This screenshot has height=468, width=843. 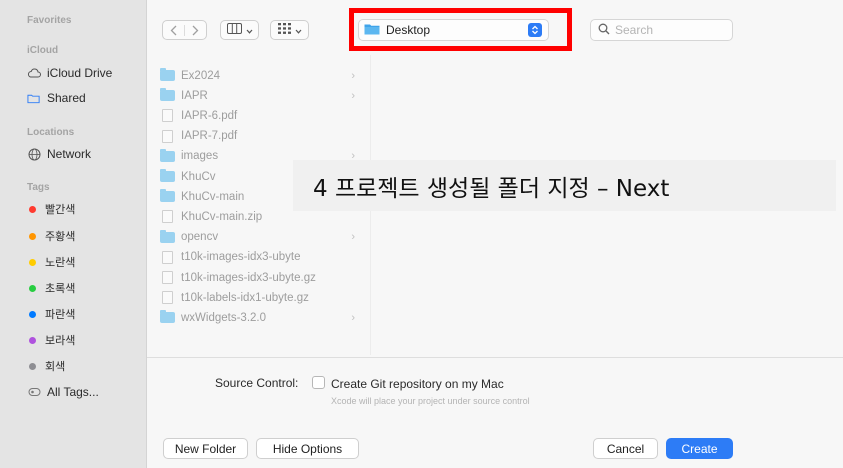 I want to click on grid-icon, so click(x=284, y=30).